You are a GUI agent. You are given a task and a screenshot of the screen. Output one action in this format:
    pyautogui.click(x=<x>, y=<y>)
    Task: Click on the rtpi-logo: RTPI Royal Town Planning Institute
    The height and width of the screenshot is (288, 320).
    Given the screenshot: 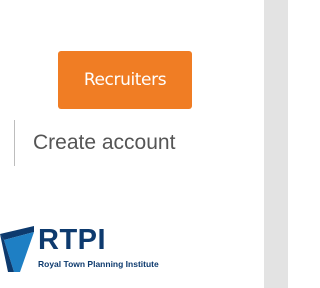 What is the action you would take?
    pyautogui.click(x=100, y=250)
    